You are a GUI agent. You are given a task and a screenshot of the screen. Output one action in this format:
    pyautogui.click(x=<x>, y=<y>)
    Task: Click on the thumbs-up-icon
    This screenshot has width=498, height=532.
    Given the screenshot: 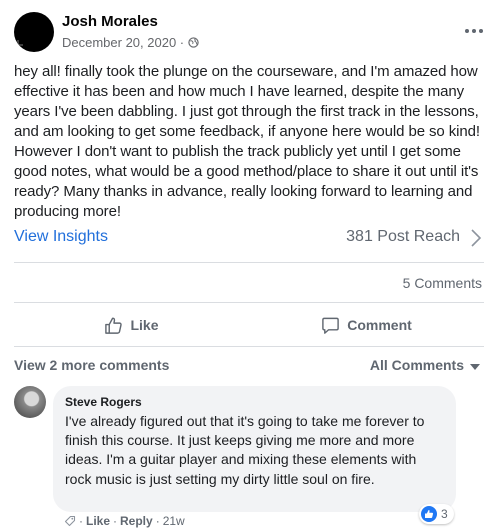 What is the action you would take?
    pyautogui.click(x=114, y=325)
    